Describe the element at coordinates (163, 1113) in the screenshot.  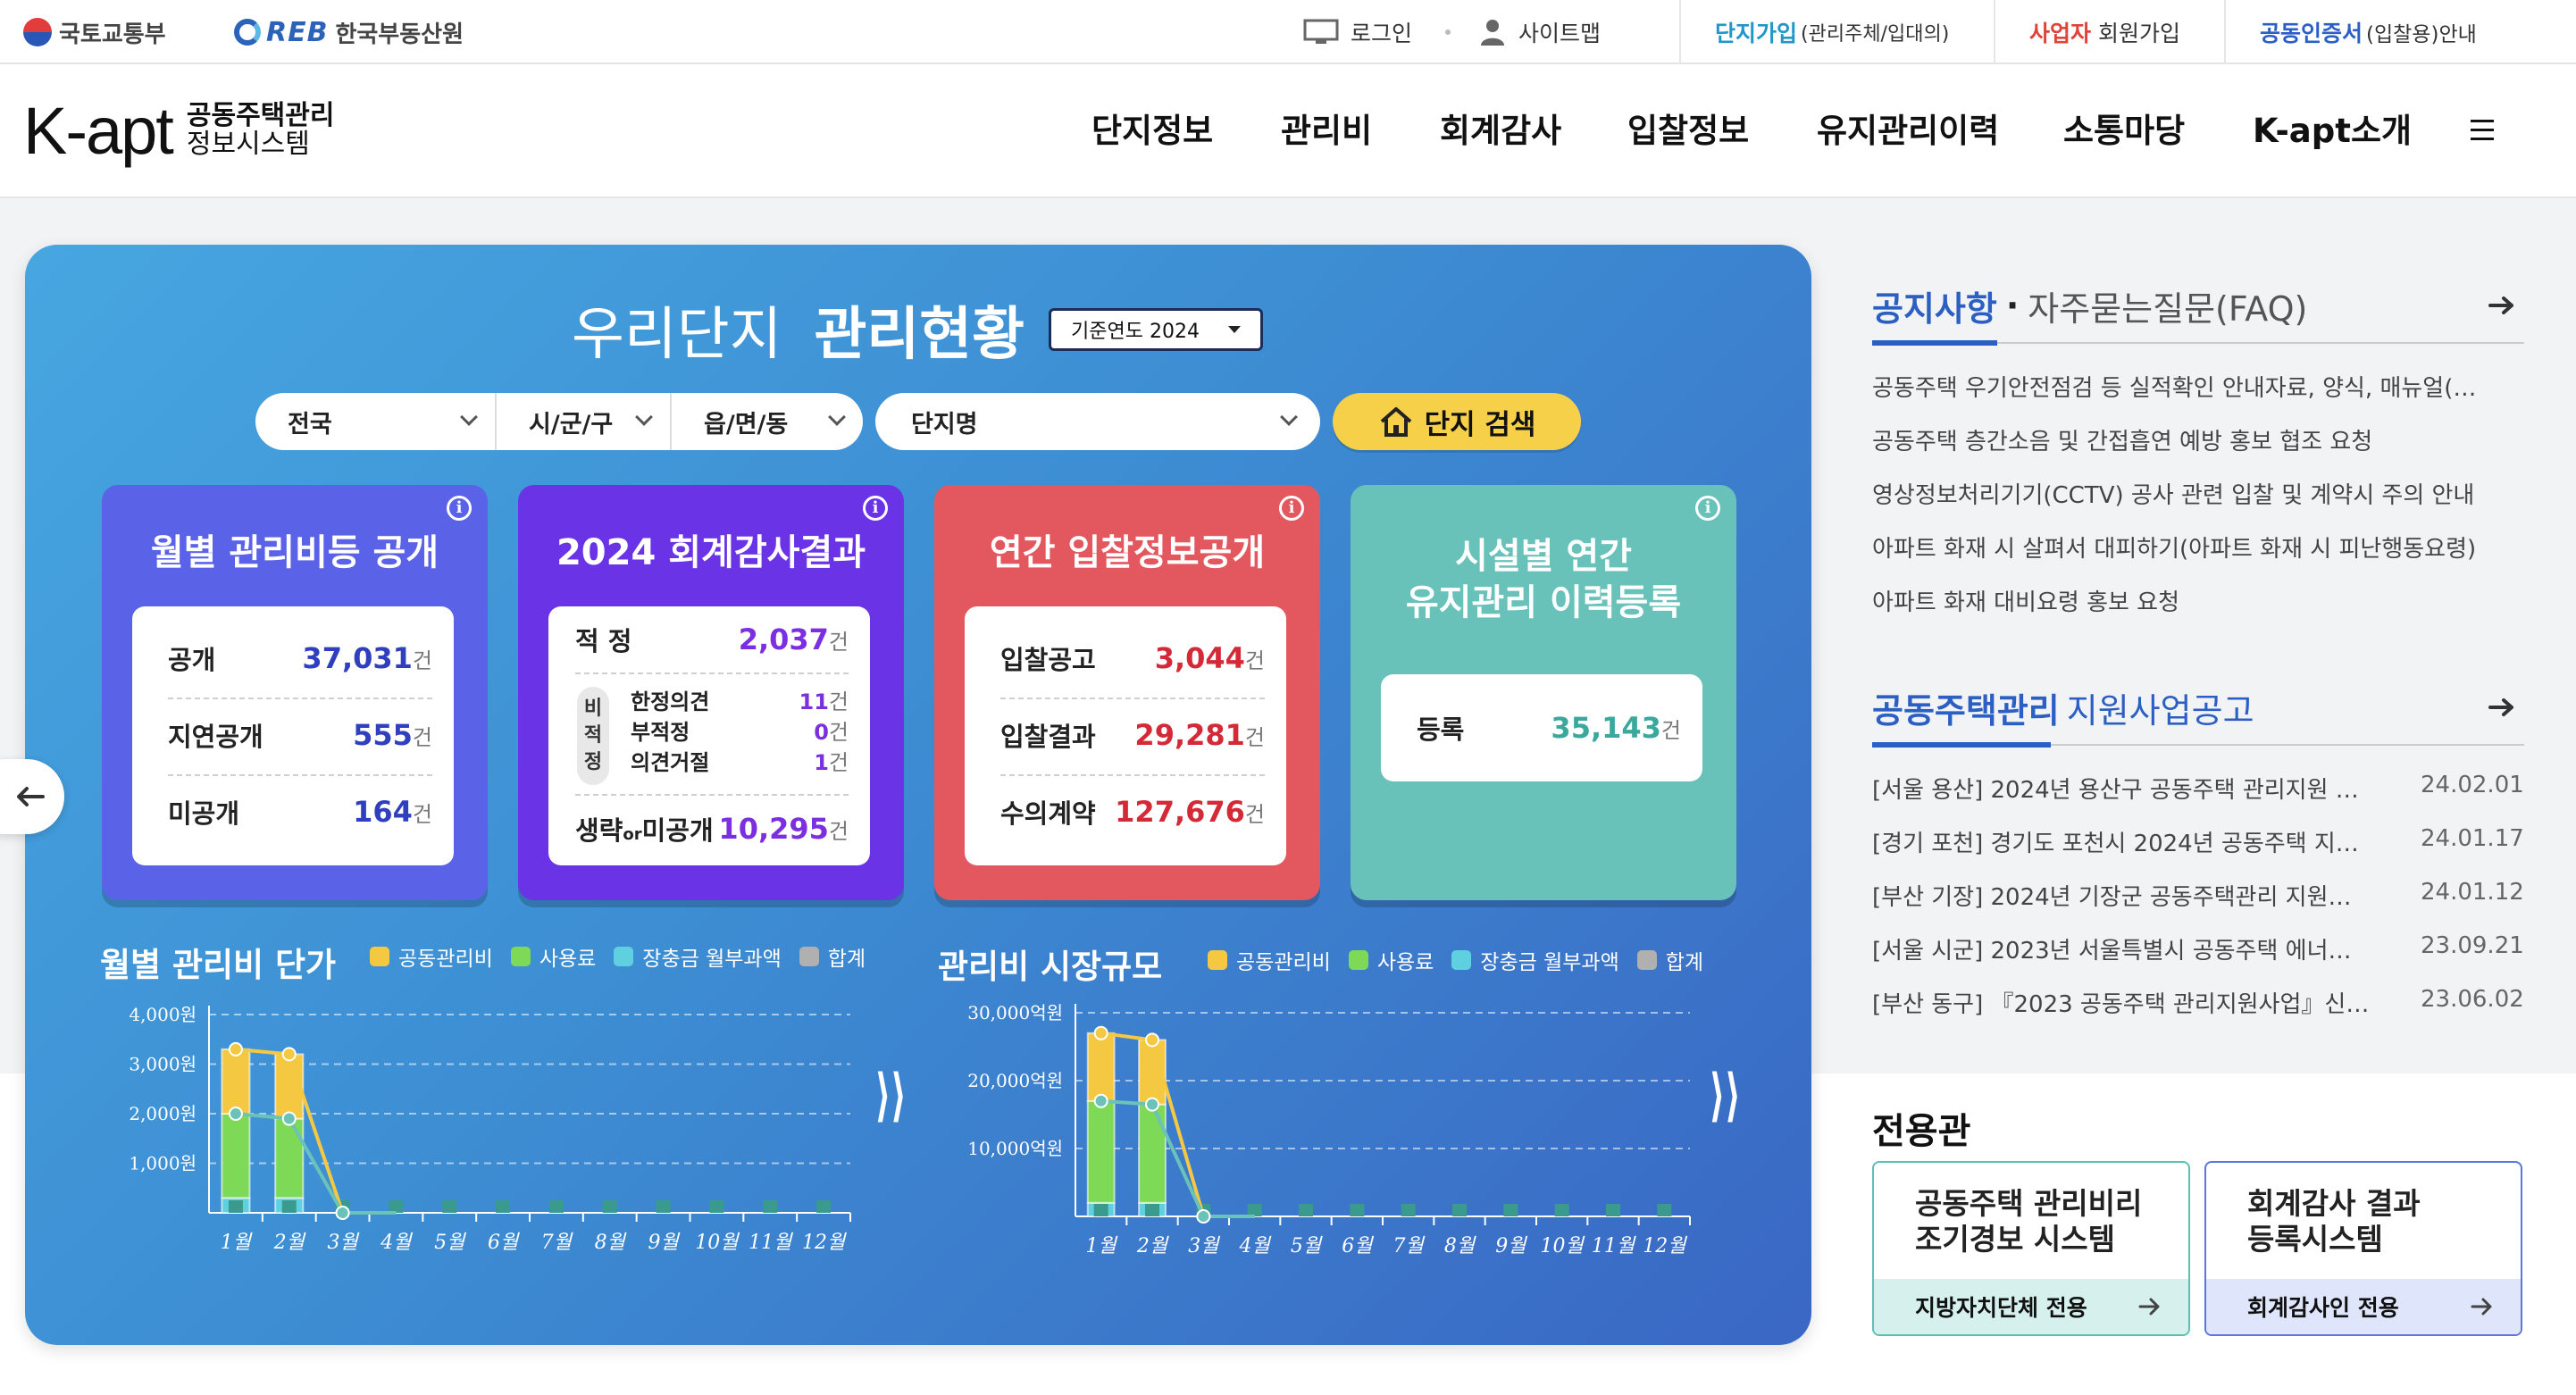
I see `y-tick-label: 2,000원` at that location.